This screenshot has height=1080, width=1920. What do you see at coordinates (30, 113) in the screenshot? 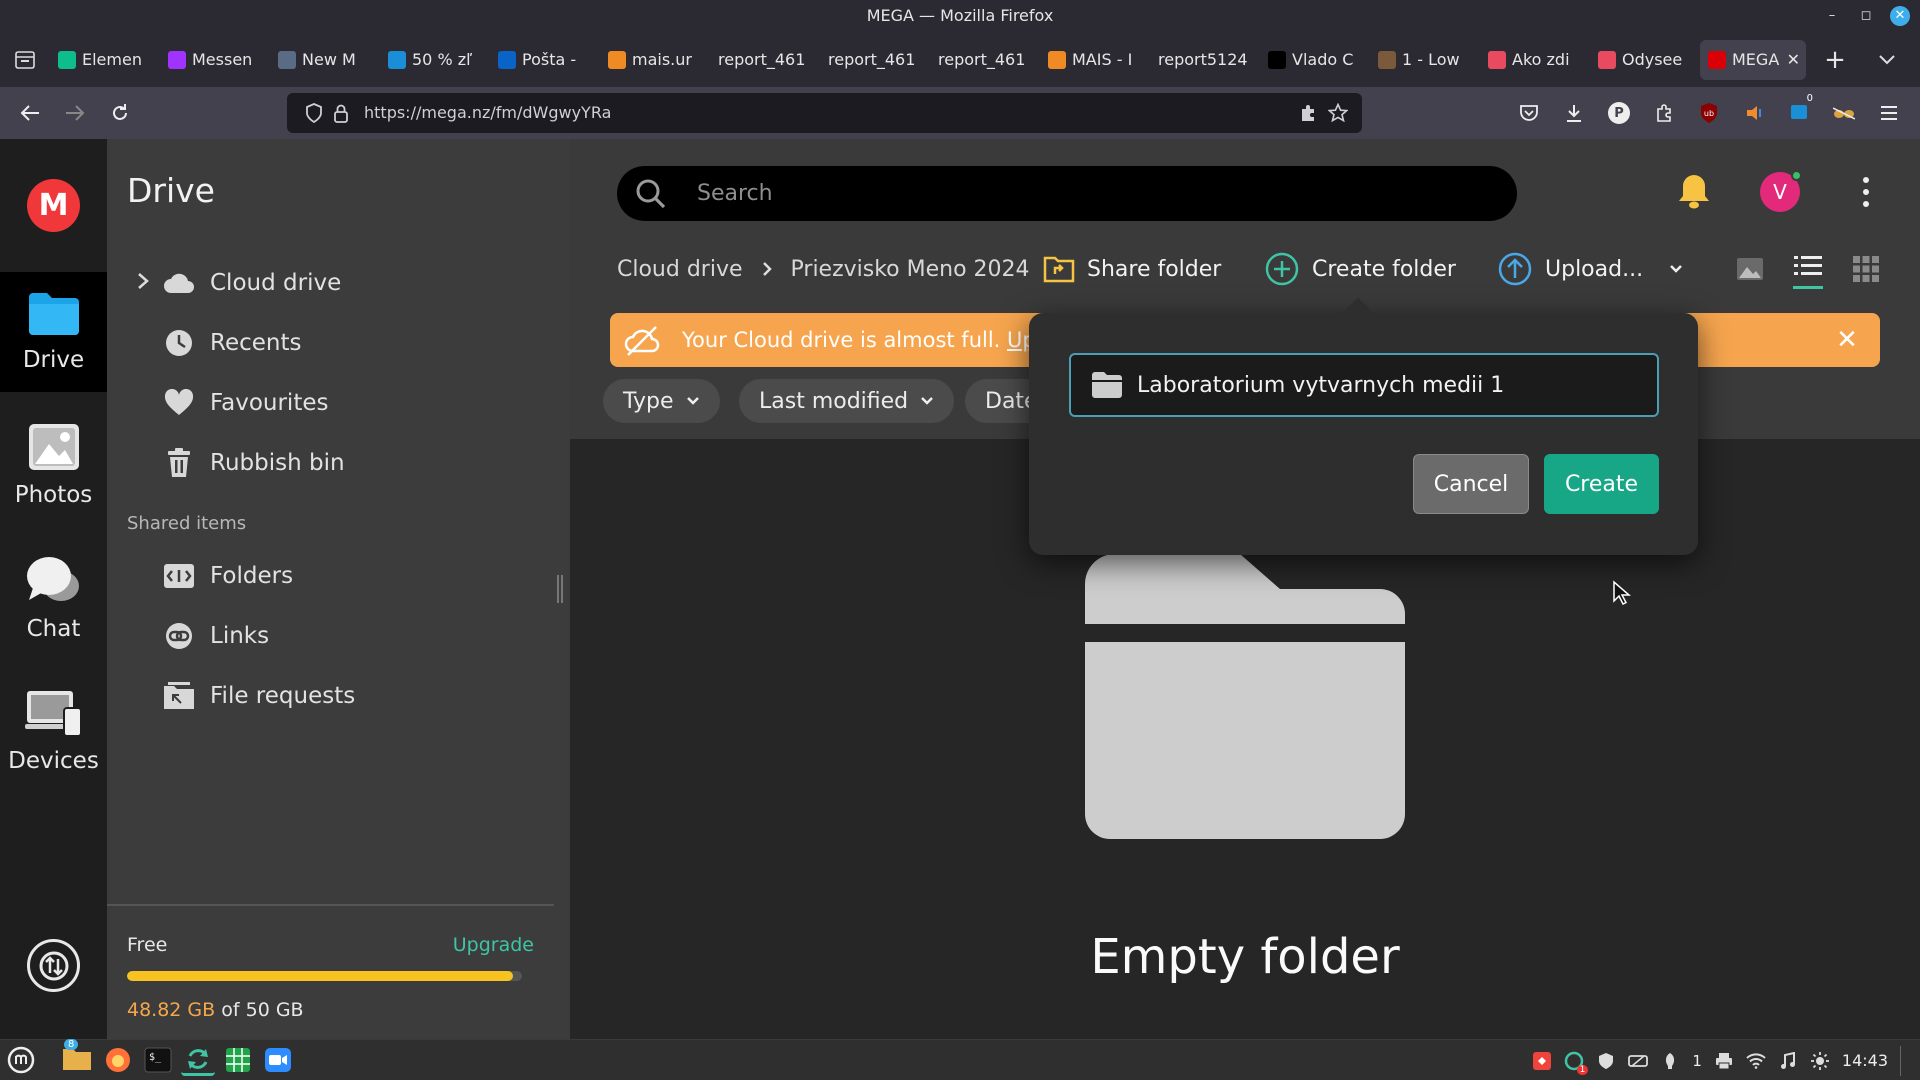
I see `back-button` at bounding box center [30, 113].